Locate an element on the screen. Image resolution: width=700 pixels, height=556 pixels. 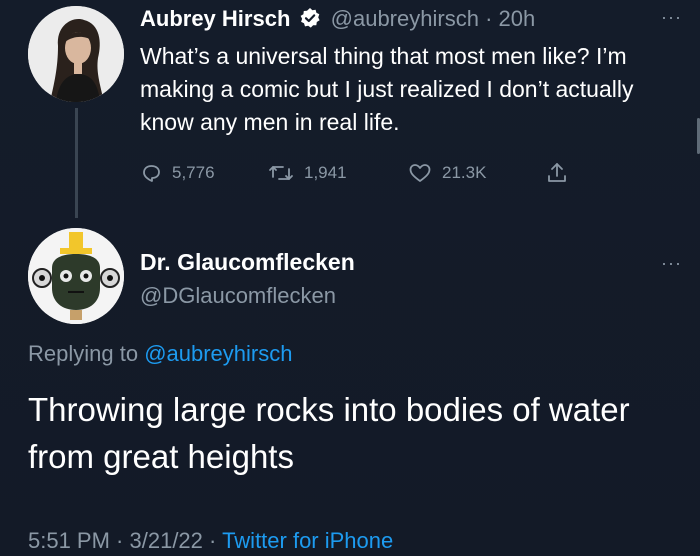
author-handle: @DGlaucomflecken is located at coordinates (238, 296).